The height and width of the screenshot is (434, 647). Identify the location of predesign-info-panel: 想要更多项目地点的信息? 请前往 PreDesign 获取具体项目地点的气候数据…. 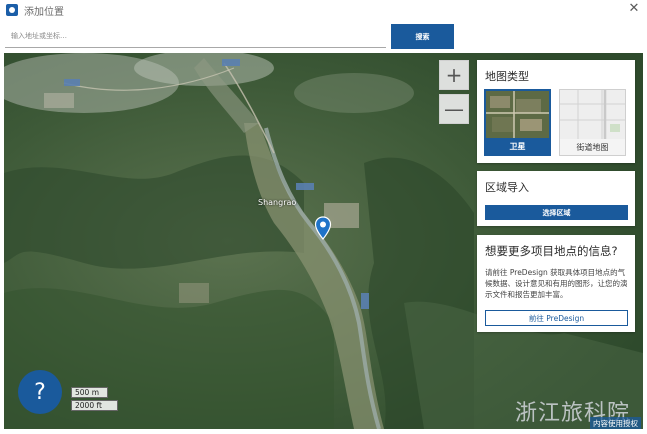
(556, 283).